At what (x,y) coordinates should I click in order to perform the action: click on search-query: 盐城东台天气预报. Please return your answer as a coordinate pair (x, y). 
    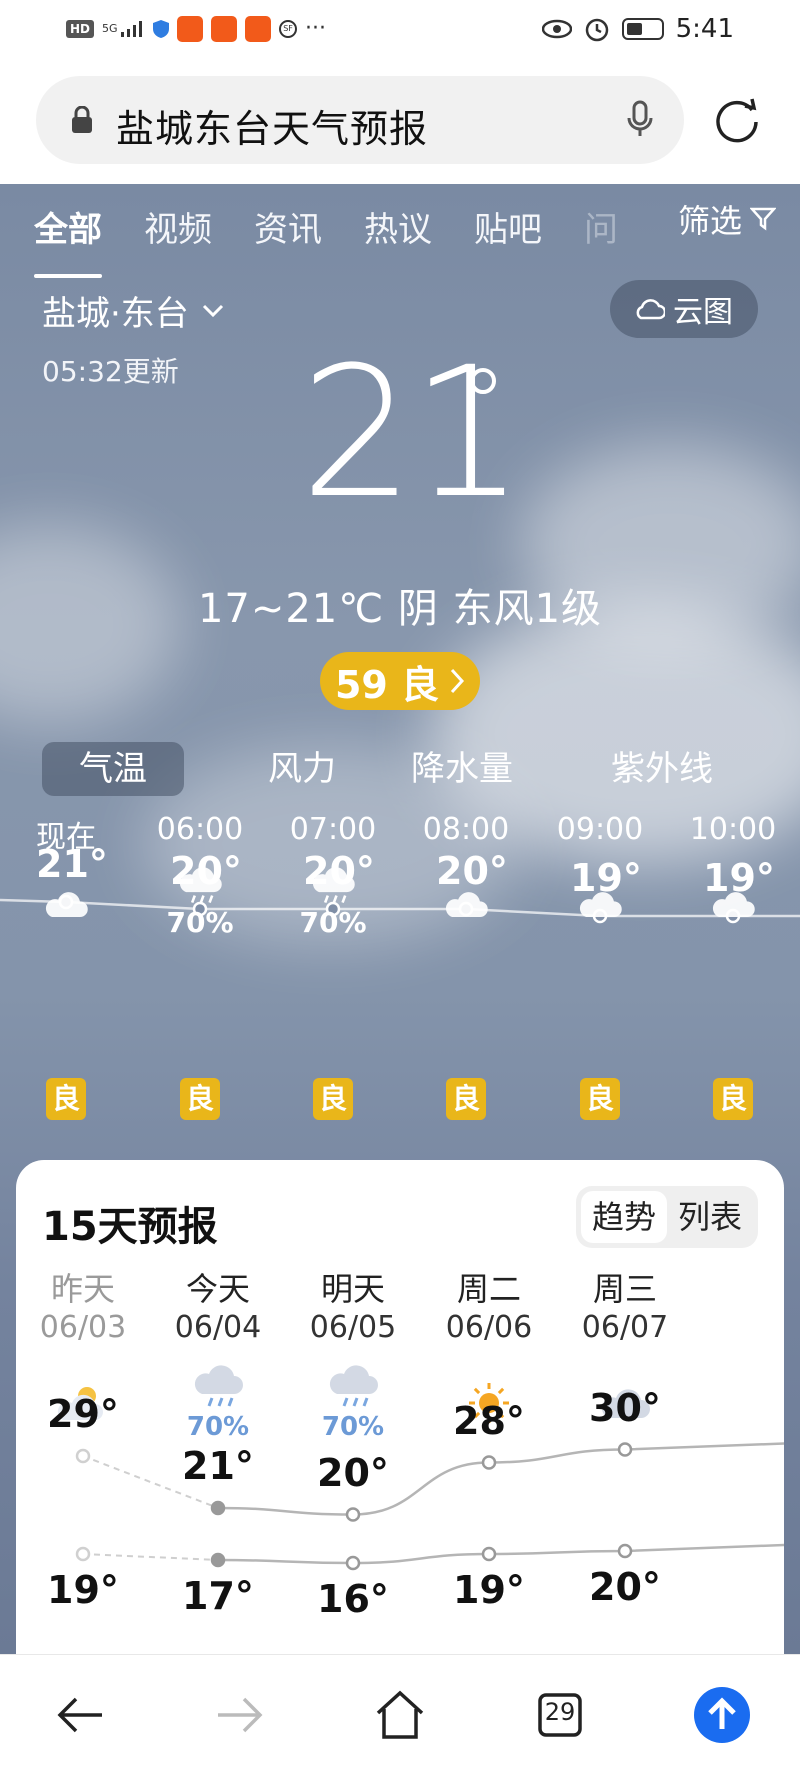
    Looking at the image, I should click on (272, 125).